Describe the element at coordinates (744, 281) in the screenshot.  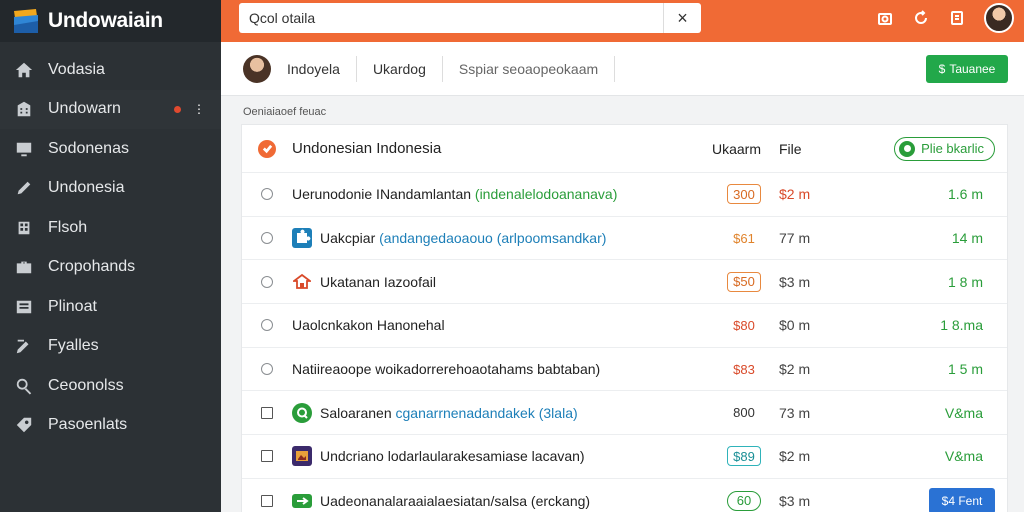
I see `size-badge: $50` at that location.